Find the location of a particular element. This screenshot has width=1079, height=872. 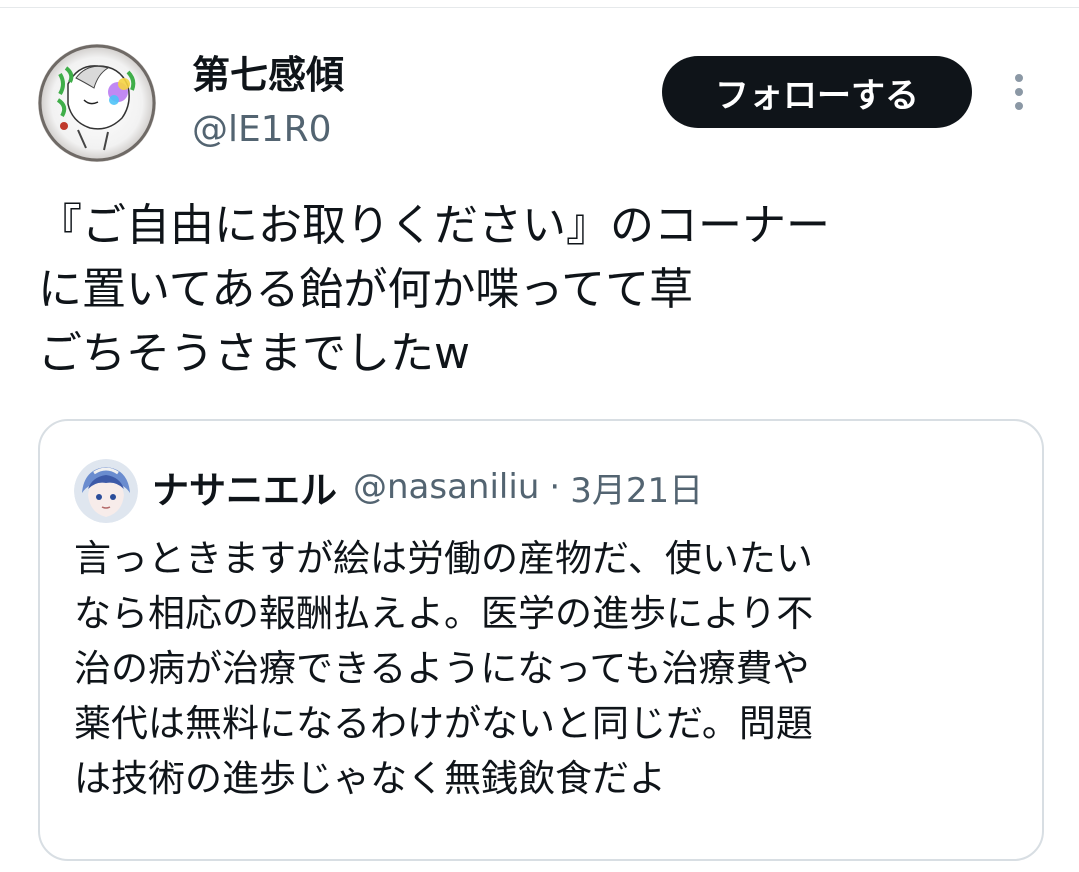

more-options-button is located at coordinates (1019, 92).